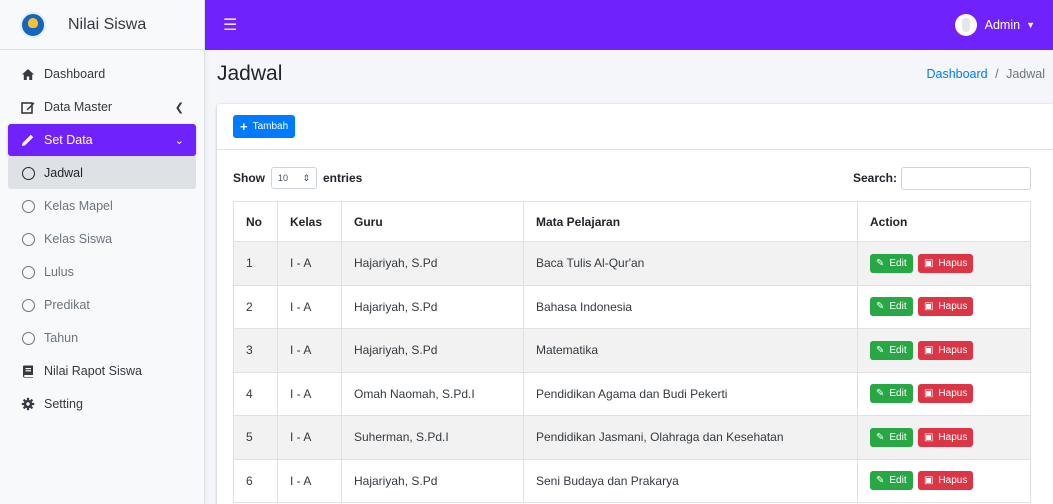  Describe the element at coordinates (1030, 25) in the screenshot. I see `caret-down-icon: ▼` at that location.